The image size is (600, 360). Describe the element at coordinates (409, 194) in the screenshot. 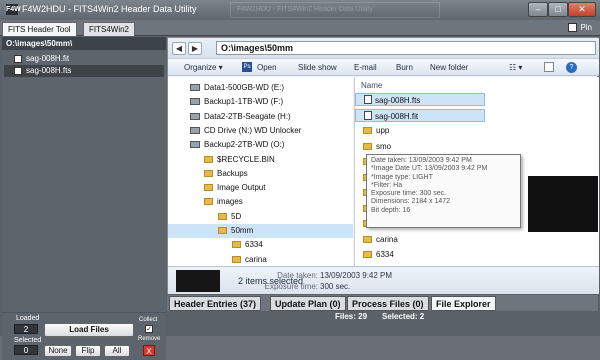

I see `tooltip-line: Exposure time: 300 sec.` at that location.